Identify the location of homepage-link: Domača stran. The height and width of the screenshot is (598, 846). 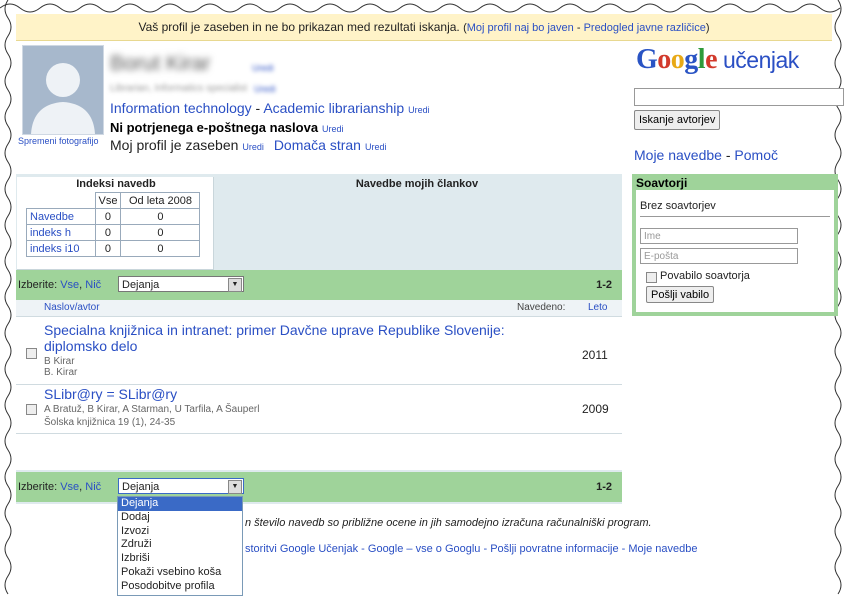
(317, 145).